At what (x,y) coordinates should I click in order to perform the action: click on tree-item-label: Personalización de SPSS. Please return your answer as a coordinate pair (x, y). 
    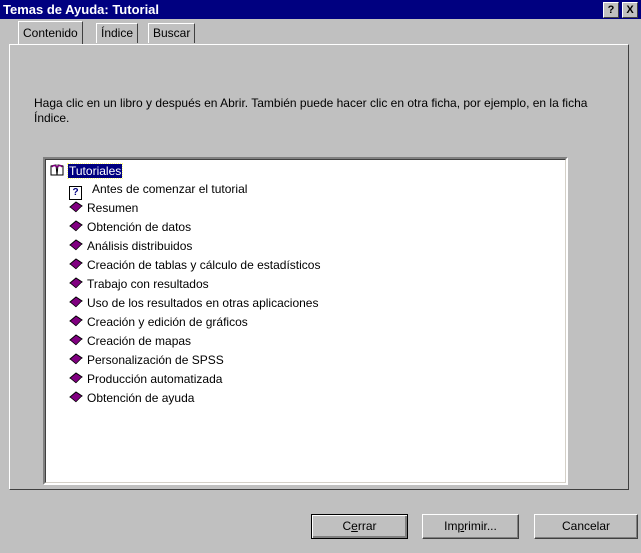
    Looking at the image, I should click on (155, 360).